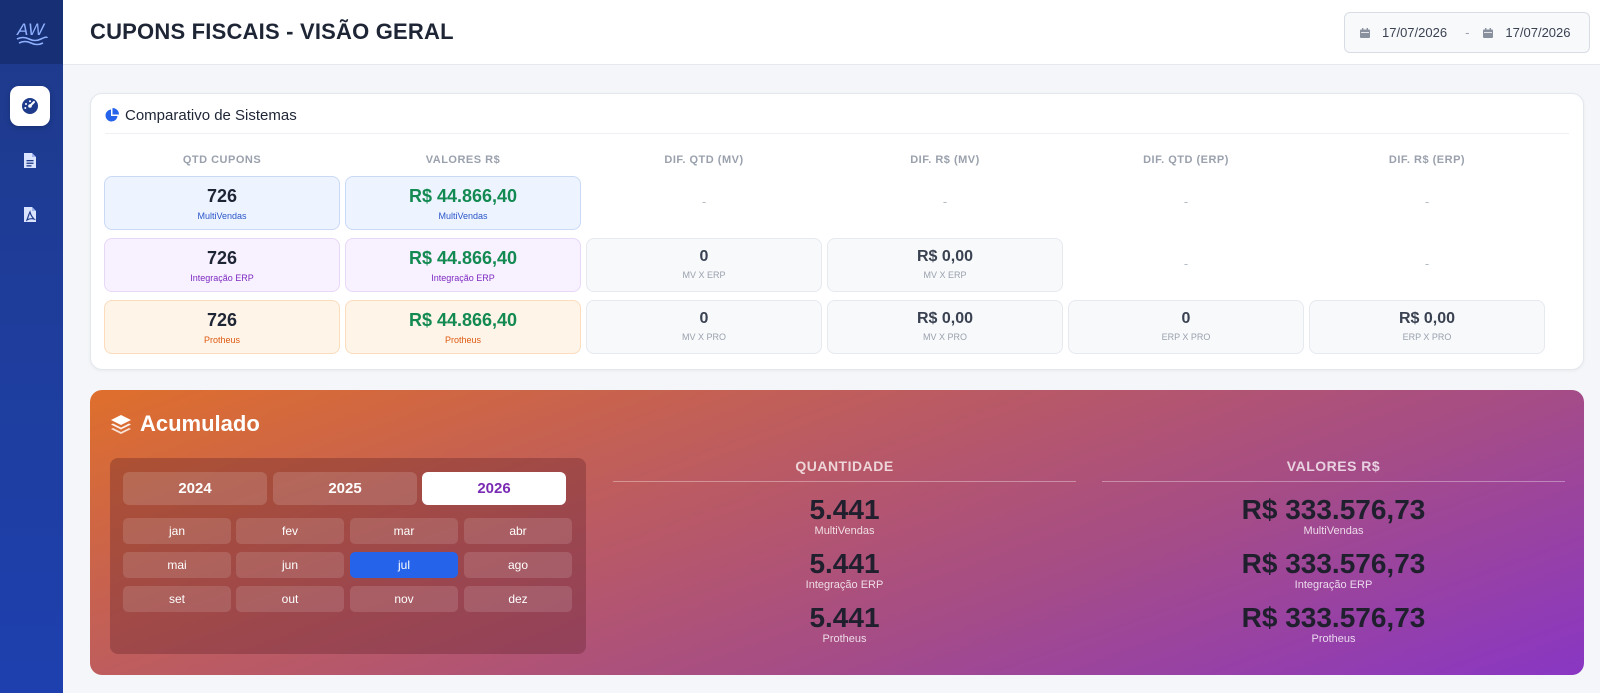  I want to click on sidebar-item-pdf, so click(30, 214).